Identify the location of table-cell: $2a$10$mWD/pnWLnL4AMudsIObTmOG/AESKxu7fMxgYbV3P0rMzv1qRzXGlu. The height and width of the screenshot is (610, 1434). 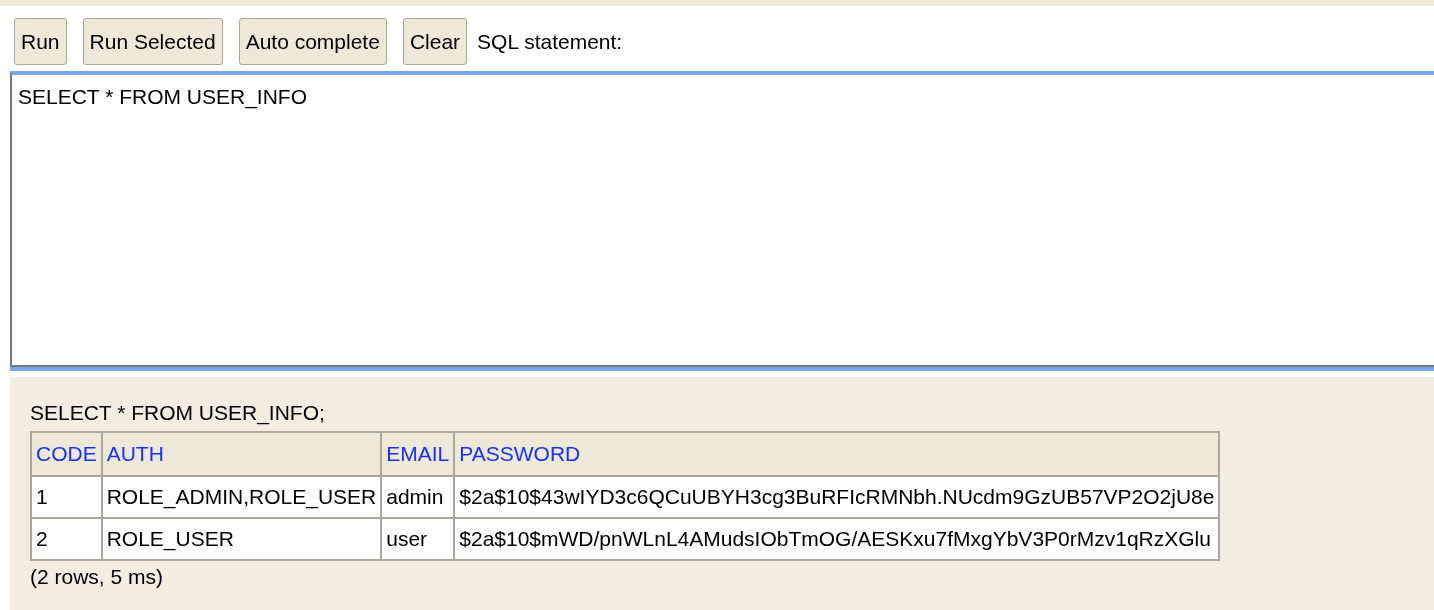
(837, 539).